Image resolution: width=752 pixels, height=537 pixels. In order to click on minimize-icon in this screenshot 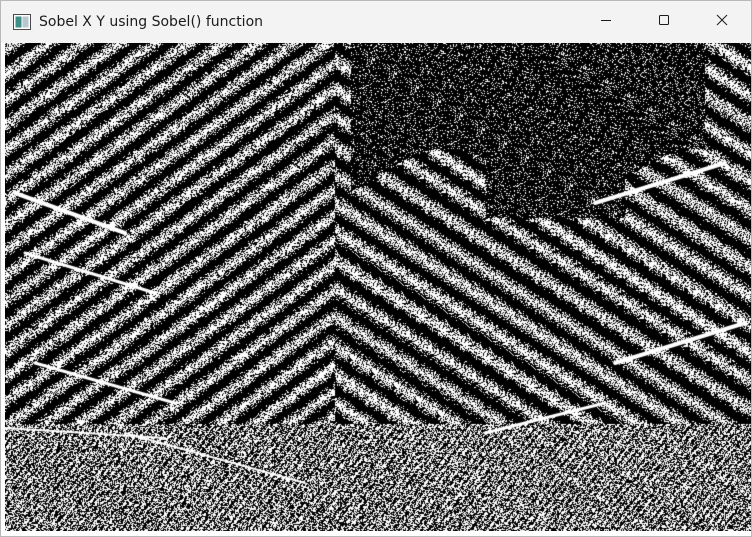, I will do `click(606, 22)`.